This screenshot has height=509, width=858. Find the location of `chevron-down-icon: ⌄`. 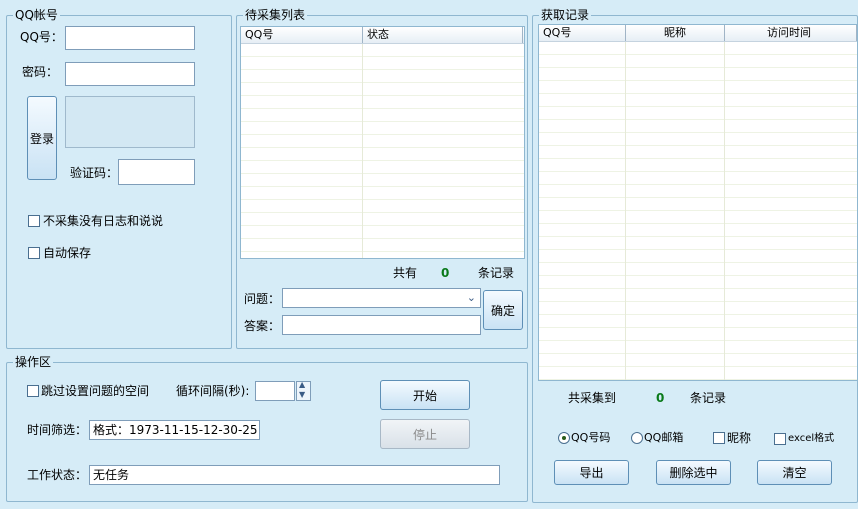

chevron-down-icon: ⌄ is located at coordinates (471, 297).